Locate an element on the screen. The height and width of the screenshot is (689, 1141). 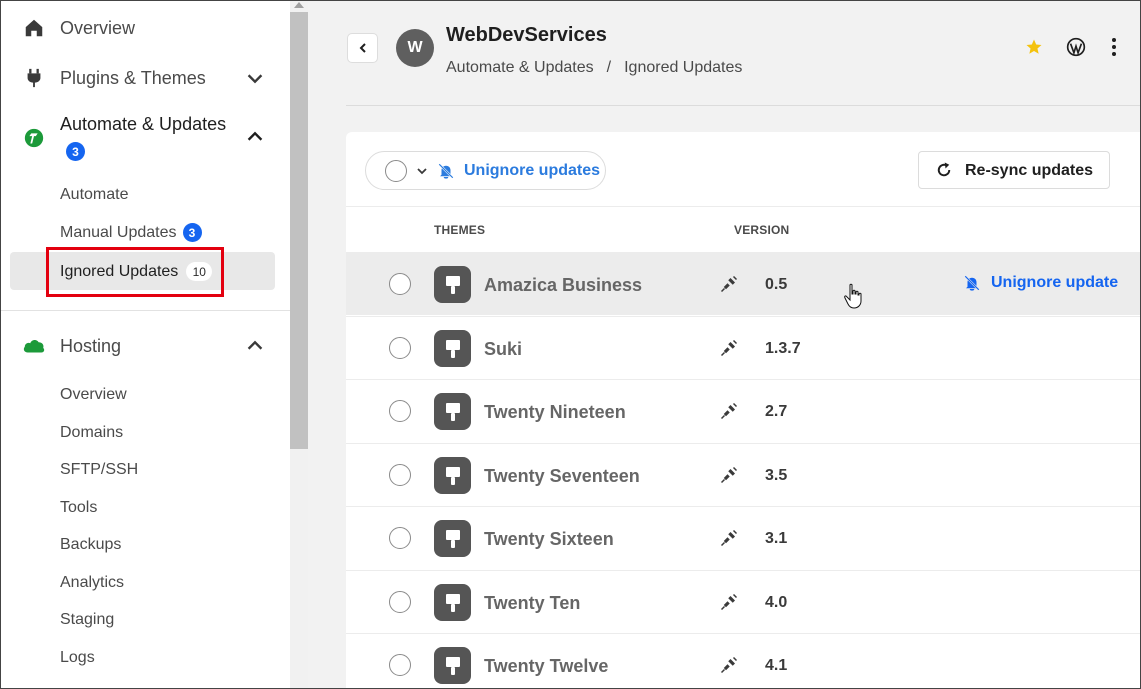
wordpress-icon is located at coordinates (1076, 47).